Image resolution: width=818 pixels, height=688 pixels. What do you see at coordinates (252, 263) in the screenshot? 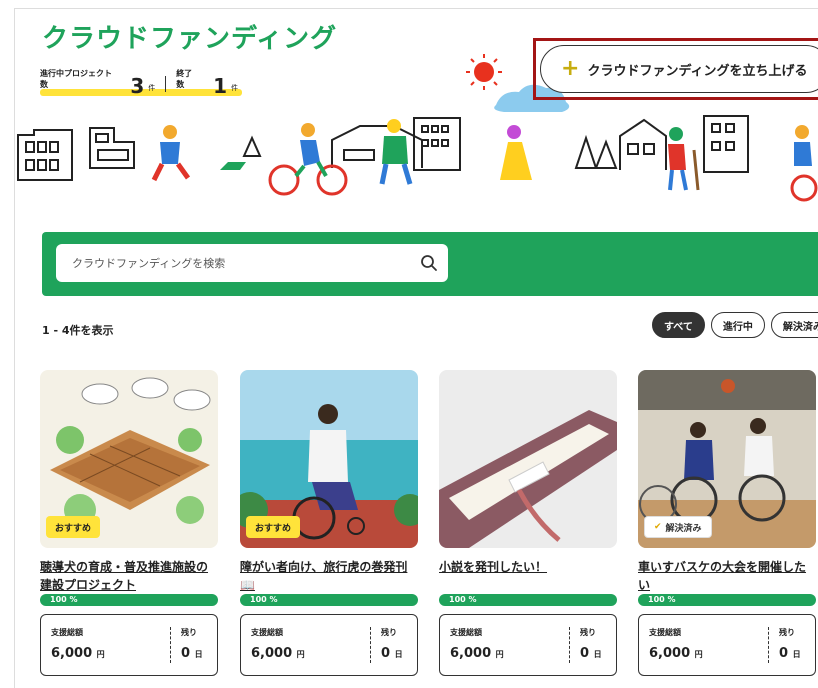
I see `search-input: クラウドファンディングを検索` at bounding box center [252, 263].